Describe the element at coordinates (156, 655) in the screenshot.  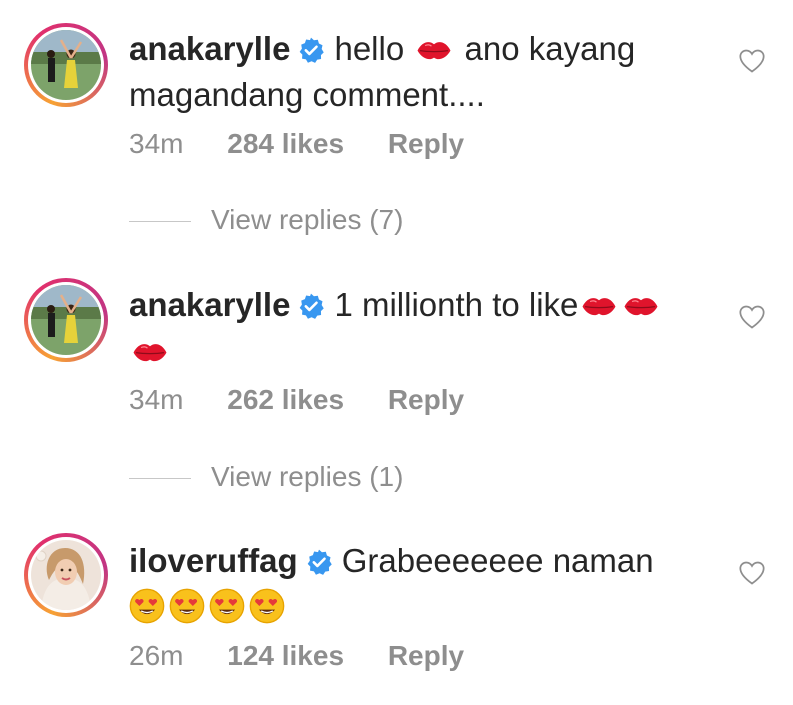
I see `comment-time: 26m` at that location.